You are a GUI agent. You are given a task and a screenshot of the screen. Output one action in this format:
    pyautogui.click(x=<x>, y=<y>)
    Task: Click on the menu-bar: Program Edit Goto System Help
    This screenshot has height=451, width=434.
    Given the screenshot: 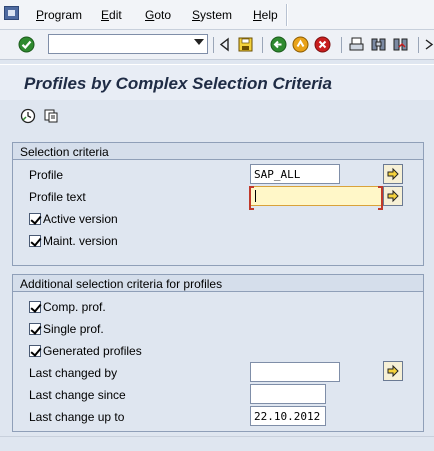 What is the action you would take?
    pyautogui.click(x=217, y=15)
    